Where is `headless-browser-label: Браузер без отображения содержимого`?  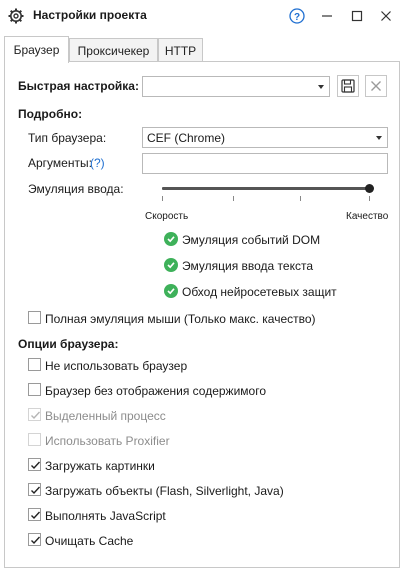
headless-browser-label: Браузер без отображения содержимого is located at coordinates (155, 391).